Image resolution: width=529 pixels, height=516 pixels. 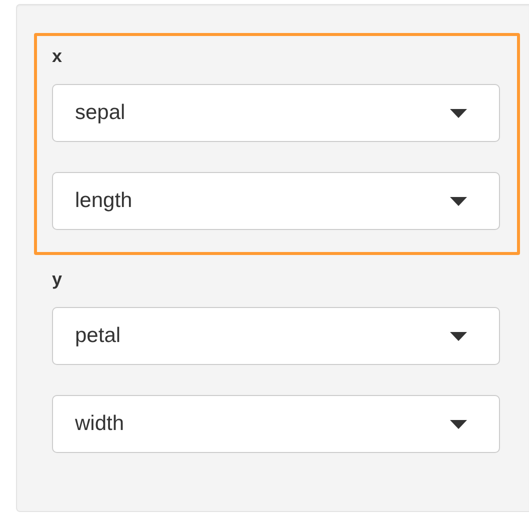 What do you see at coordinates (276, 336) in the screenshot?
I see `dropdown: petal` at bounding box center [276, 336].